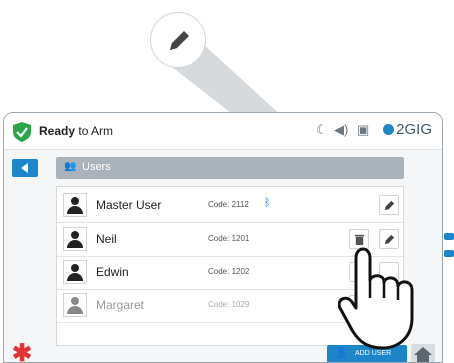 Image resolution: width=454 pixels, height=363 pixels. What do you see at coordinates (76, 131) in the screenshot?
I see `arm-status: Ready to Arm` at bounding box center [76, 131].